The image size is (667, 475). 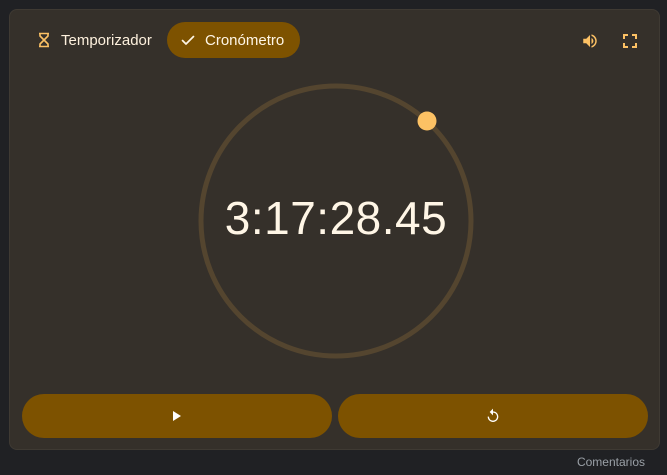 I want to click on dial-progress-knob, so click(x=427, y=121).